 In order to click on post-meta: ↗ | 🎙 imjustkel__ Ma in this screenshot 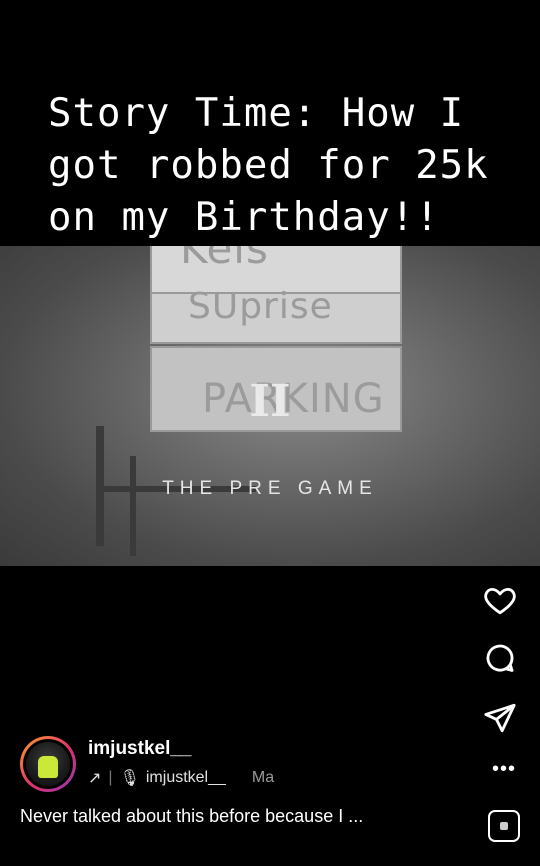, I will do `click(187, 778)`.